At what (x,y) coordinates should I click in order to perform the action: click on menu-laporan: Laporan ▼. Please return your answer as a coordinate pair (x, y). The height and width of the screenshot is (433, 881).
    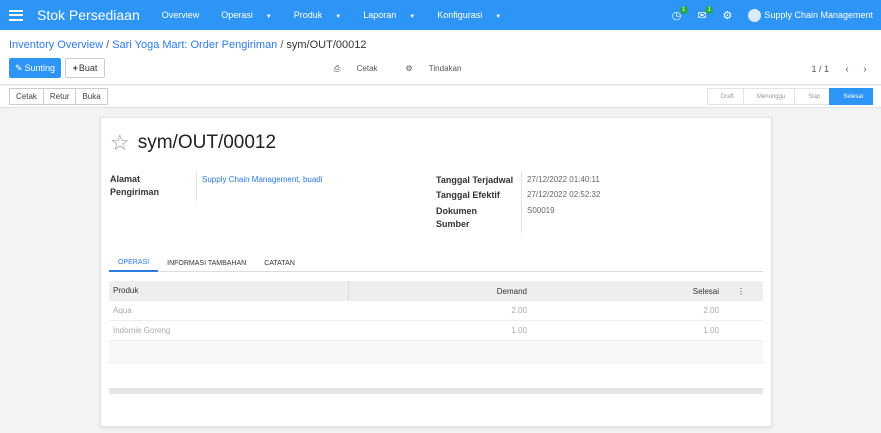
    Looking at the image, I should click on (394, 15).